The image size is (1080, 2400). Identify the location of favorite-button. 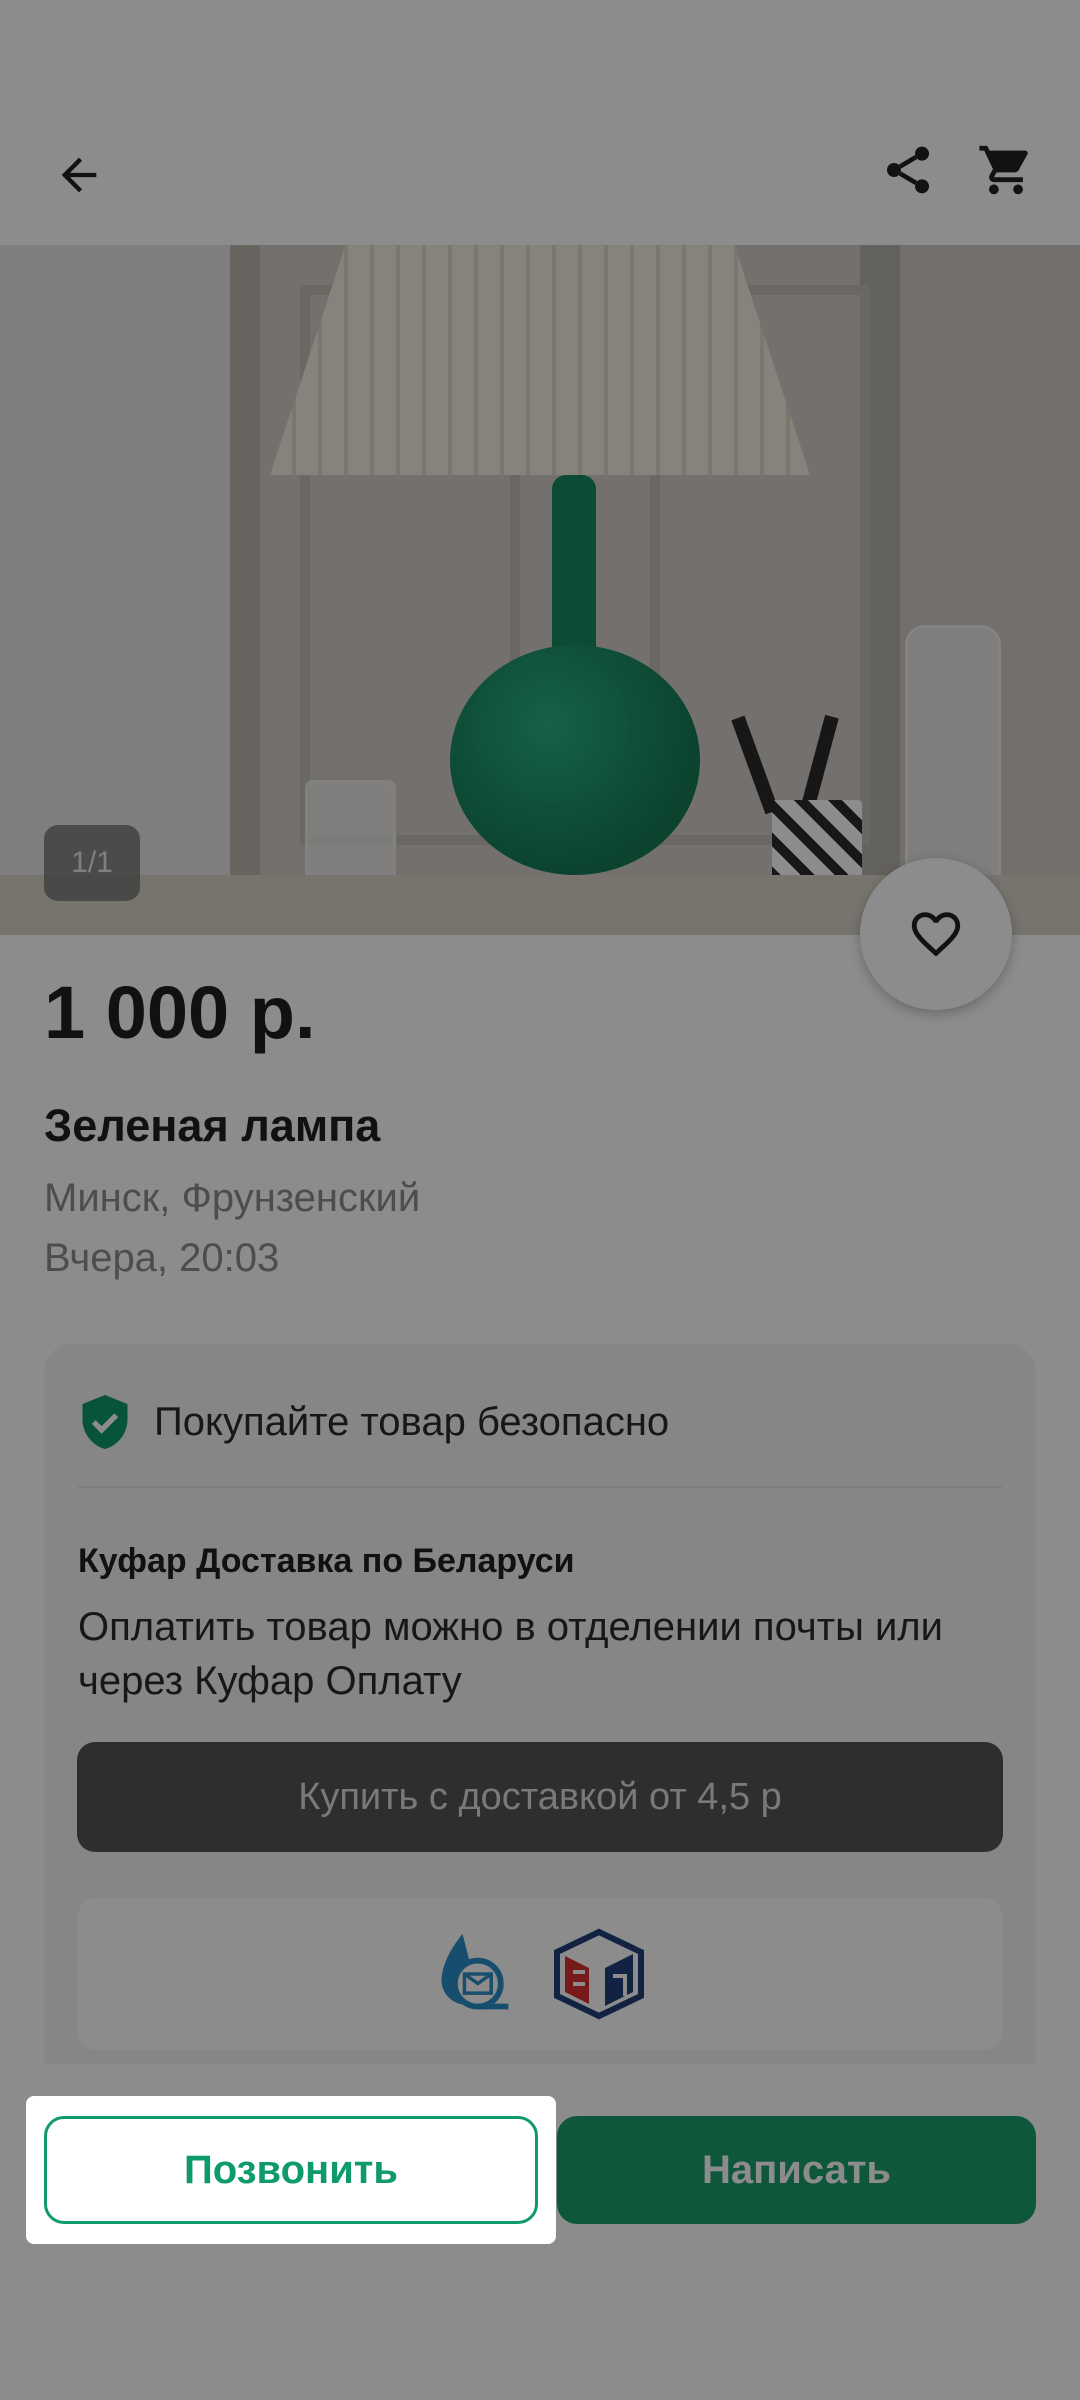
(936, 934).